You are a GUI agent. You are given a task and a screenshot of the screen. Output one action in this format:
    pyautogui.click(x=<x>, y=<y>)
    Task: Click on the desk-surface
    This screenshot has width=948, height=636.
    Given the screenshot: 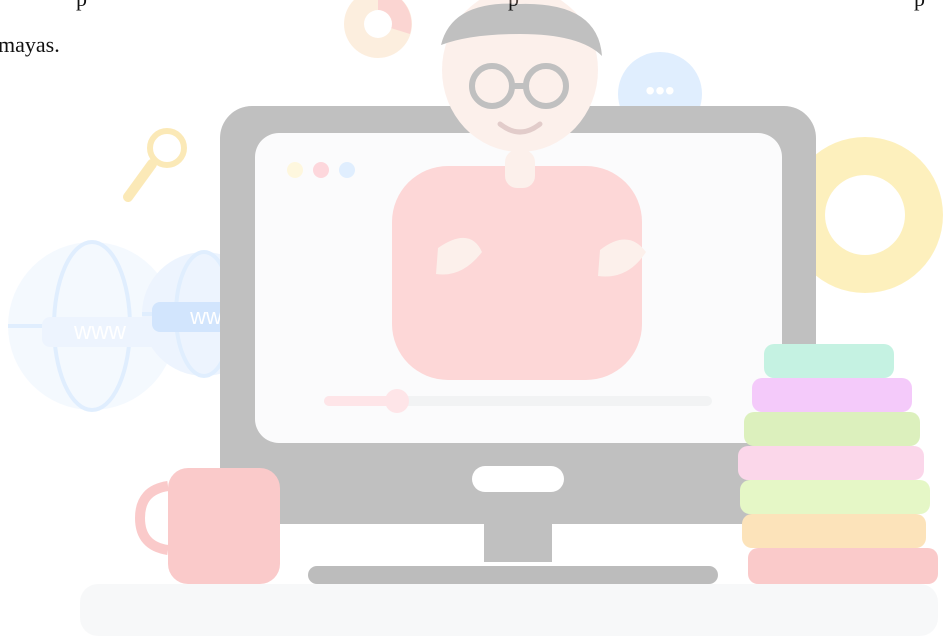 What is the action you would take?
    pyautogui.click(x=509, y=610)
    